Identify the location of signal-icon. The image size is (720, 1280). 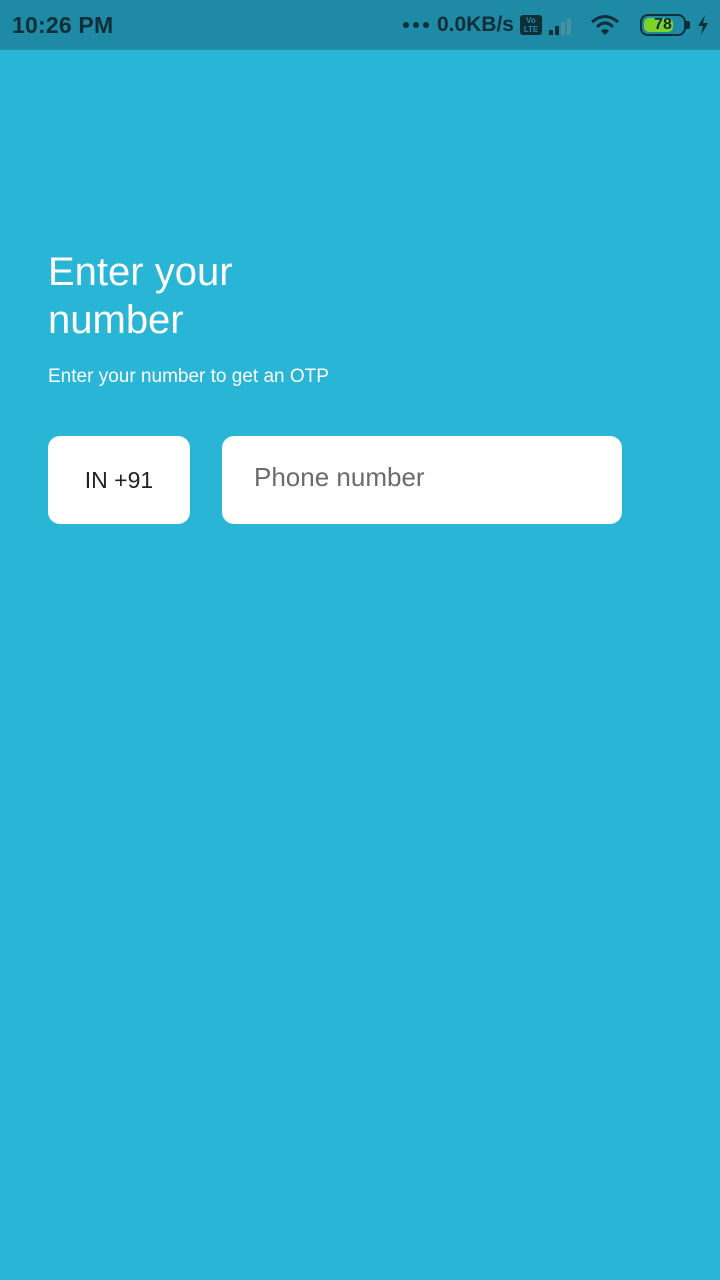
(560, 26).